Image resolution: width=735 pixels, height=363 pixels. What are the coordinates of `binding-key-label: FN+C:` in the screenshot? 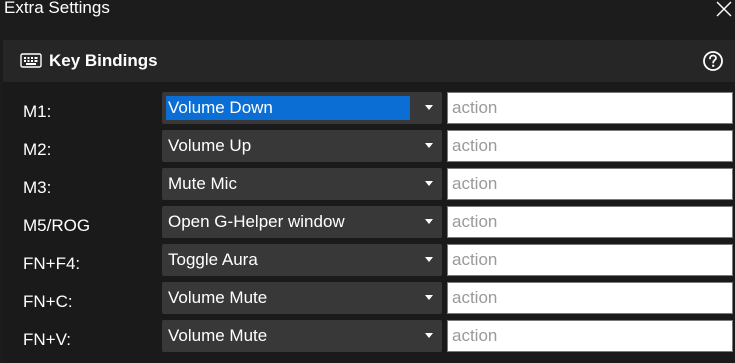 It's located at (48, 301).